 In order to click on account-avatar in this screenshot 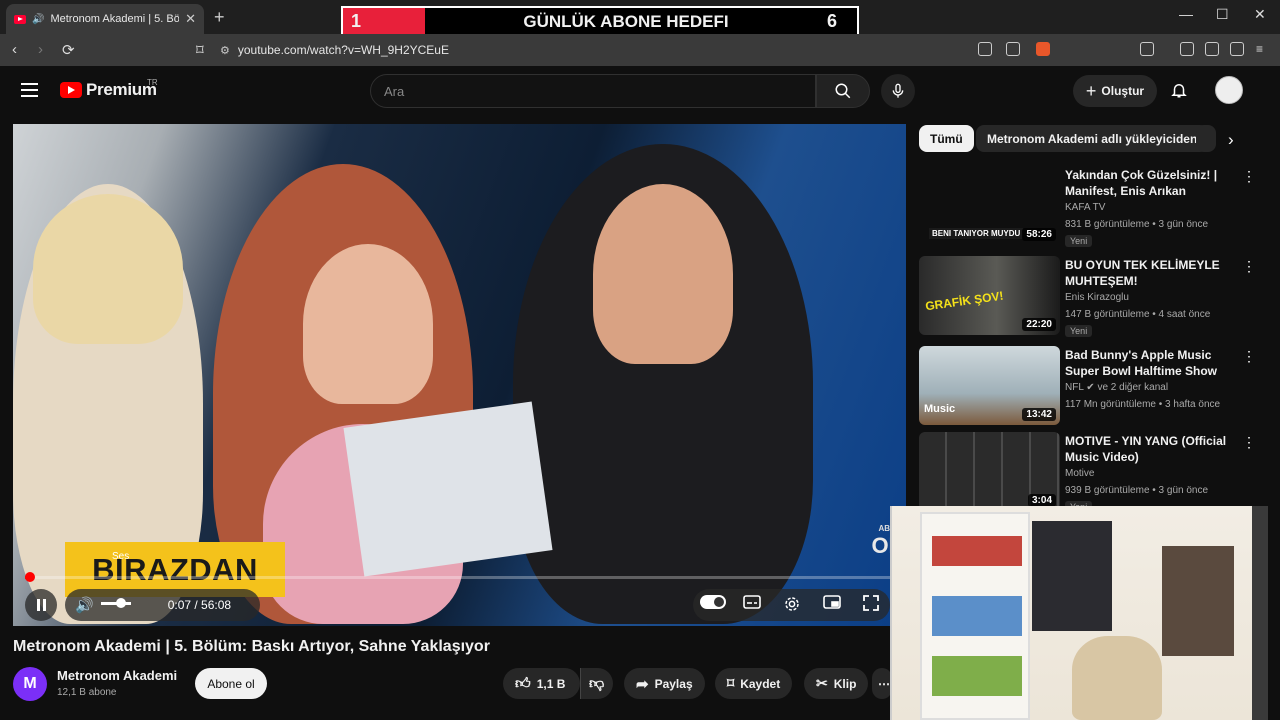, I will do `click(1229, 90)`.